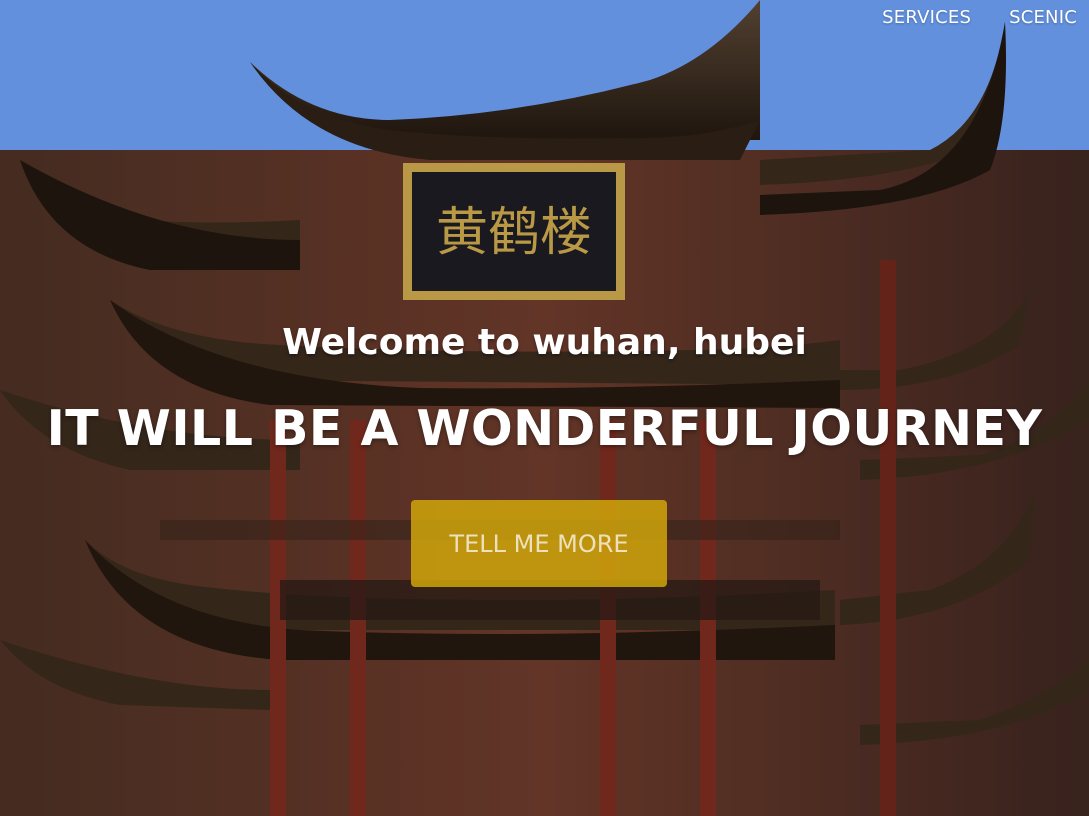  I want to click on nav-scenic-link: SCENIC, so click(1043, 17).